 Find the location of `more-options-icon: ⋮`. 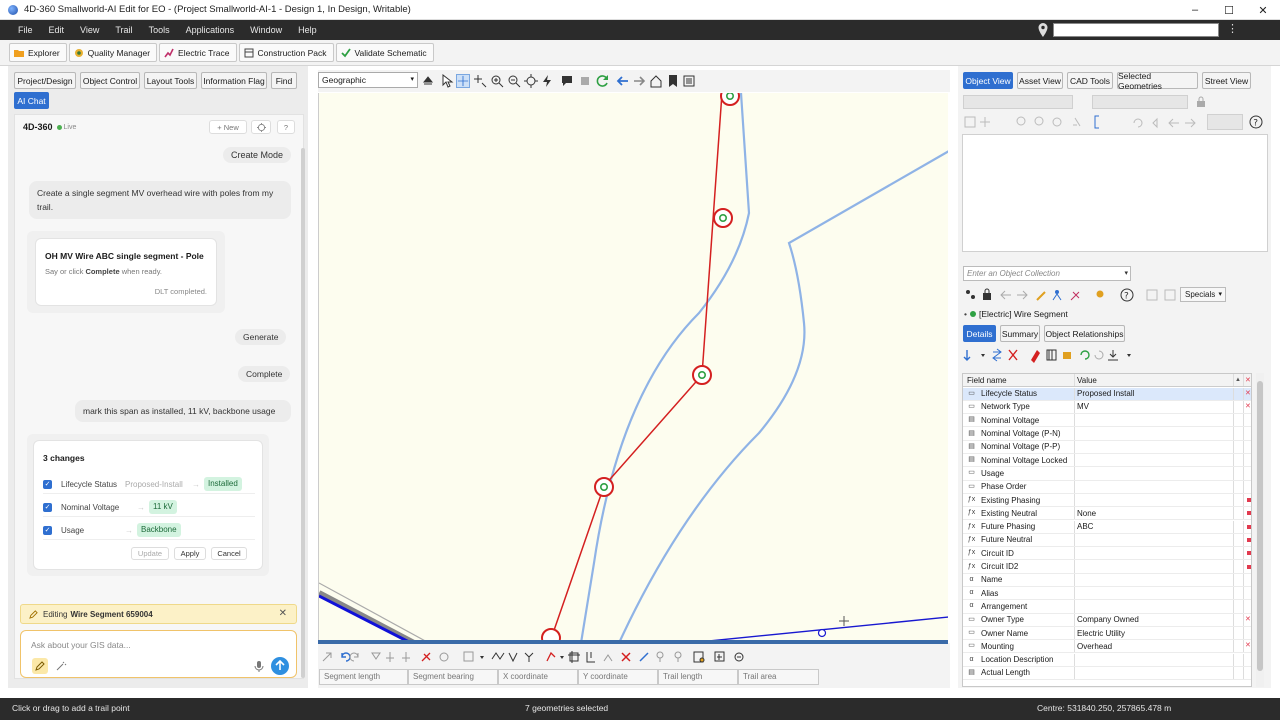

more-options-icon: ⋮ is located at coordinates (1232, 29).